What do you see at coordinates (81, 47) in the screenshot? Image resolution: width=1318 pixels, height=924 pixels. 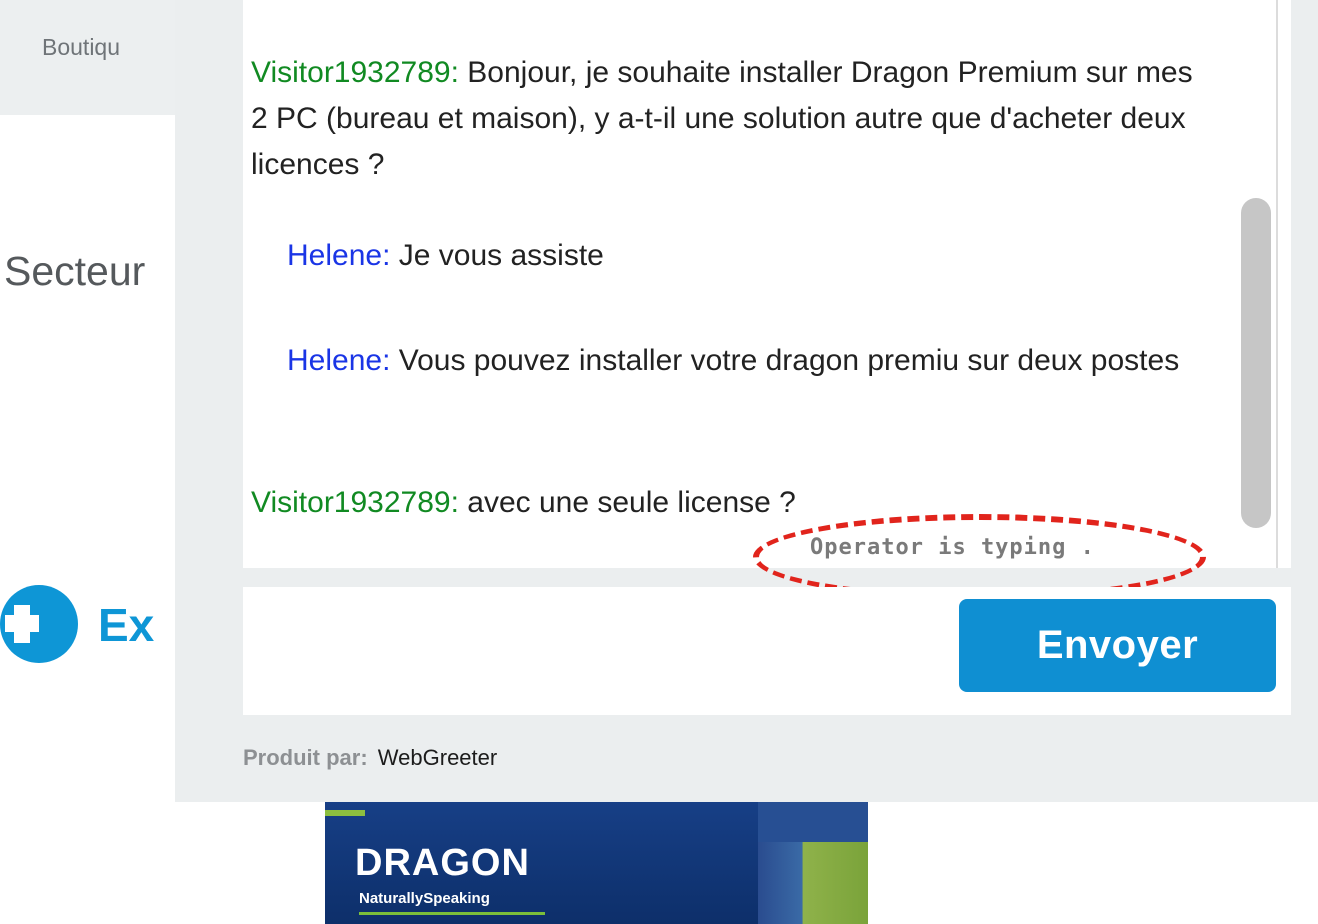 I see `boutique-tab: Boutiqu` at bounding box center [81, 47].